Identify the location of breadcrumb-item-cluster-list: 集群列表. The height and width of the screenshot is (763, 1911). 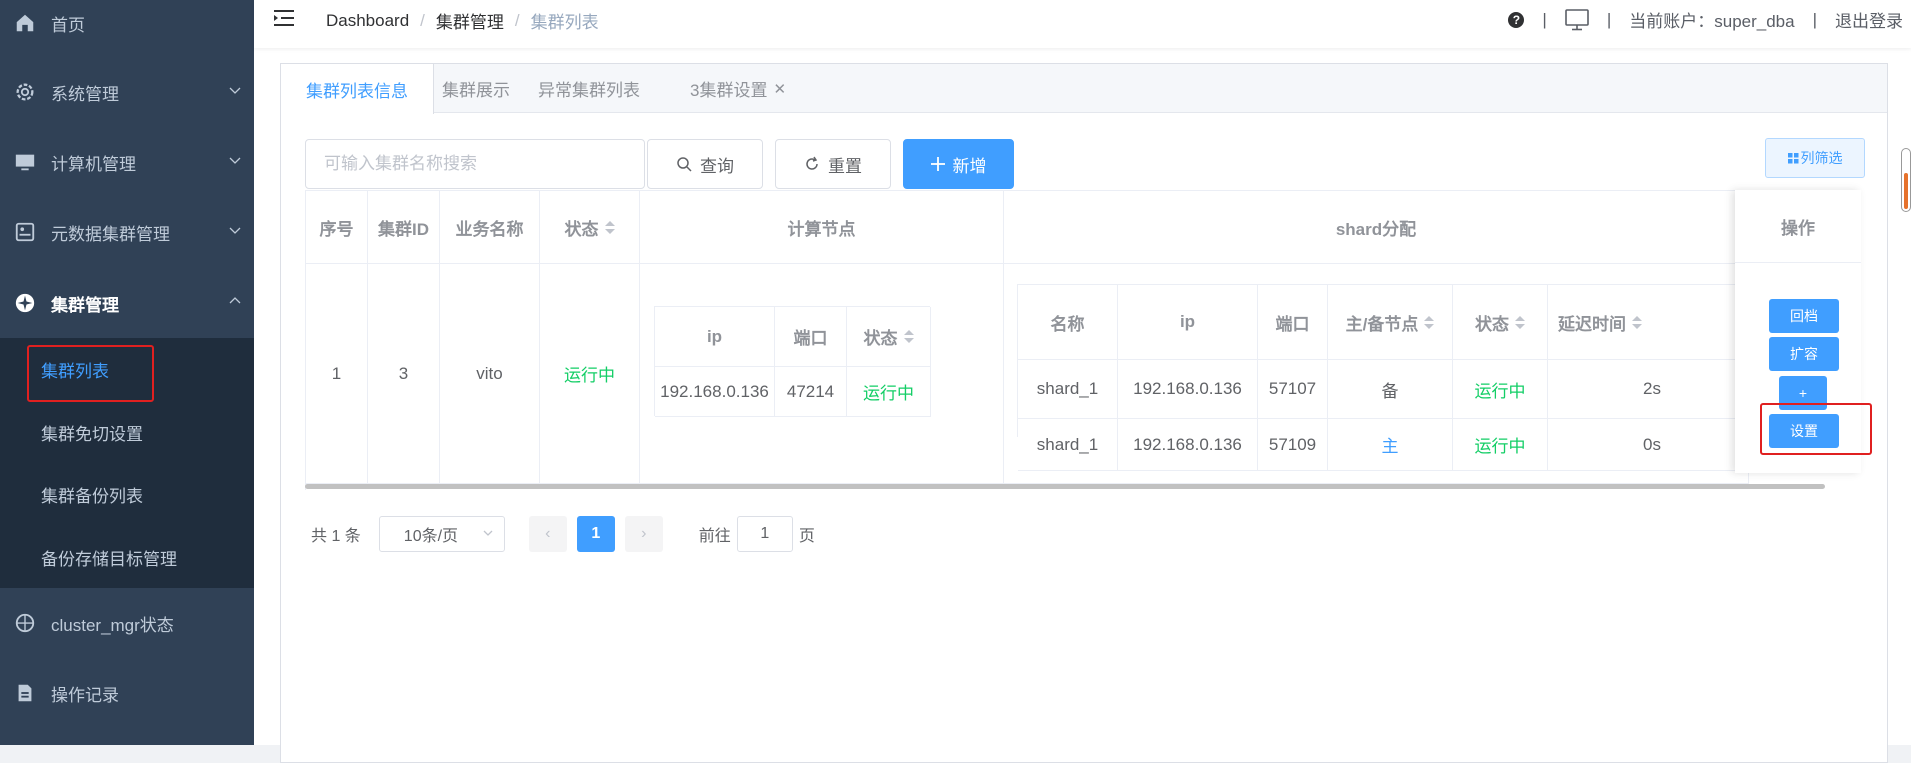
(564, 22).